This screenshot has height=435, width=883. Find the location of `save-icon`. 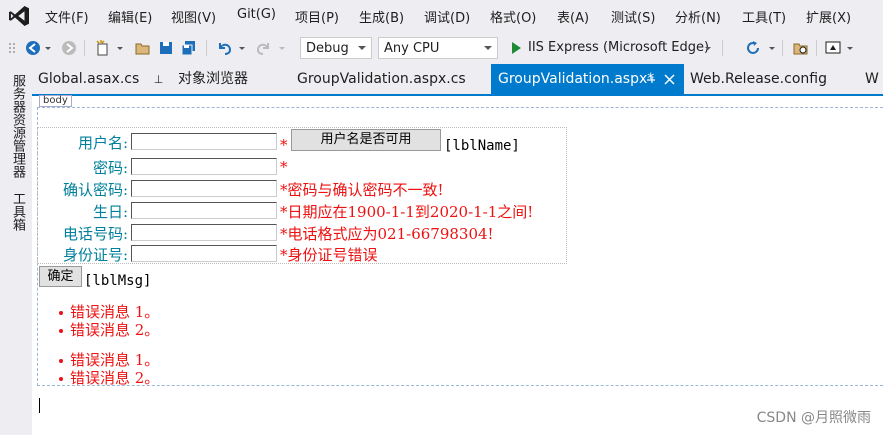

save-icon is located at coordinates (166, 48).